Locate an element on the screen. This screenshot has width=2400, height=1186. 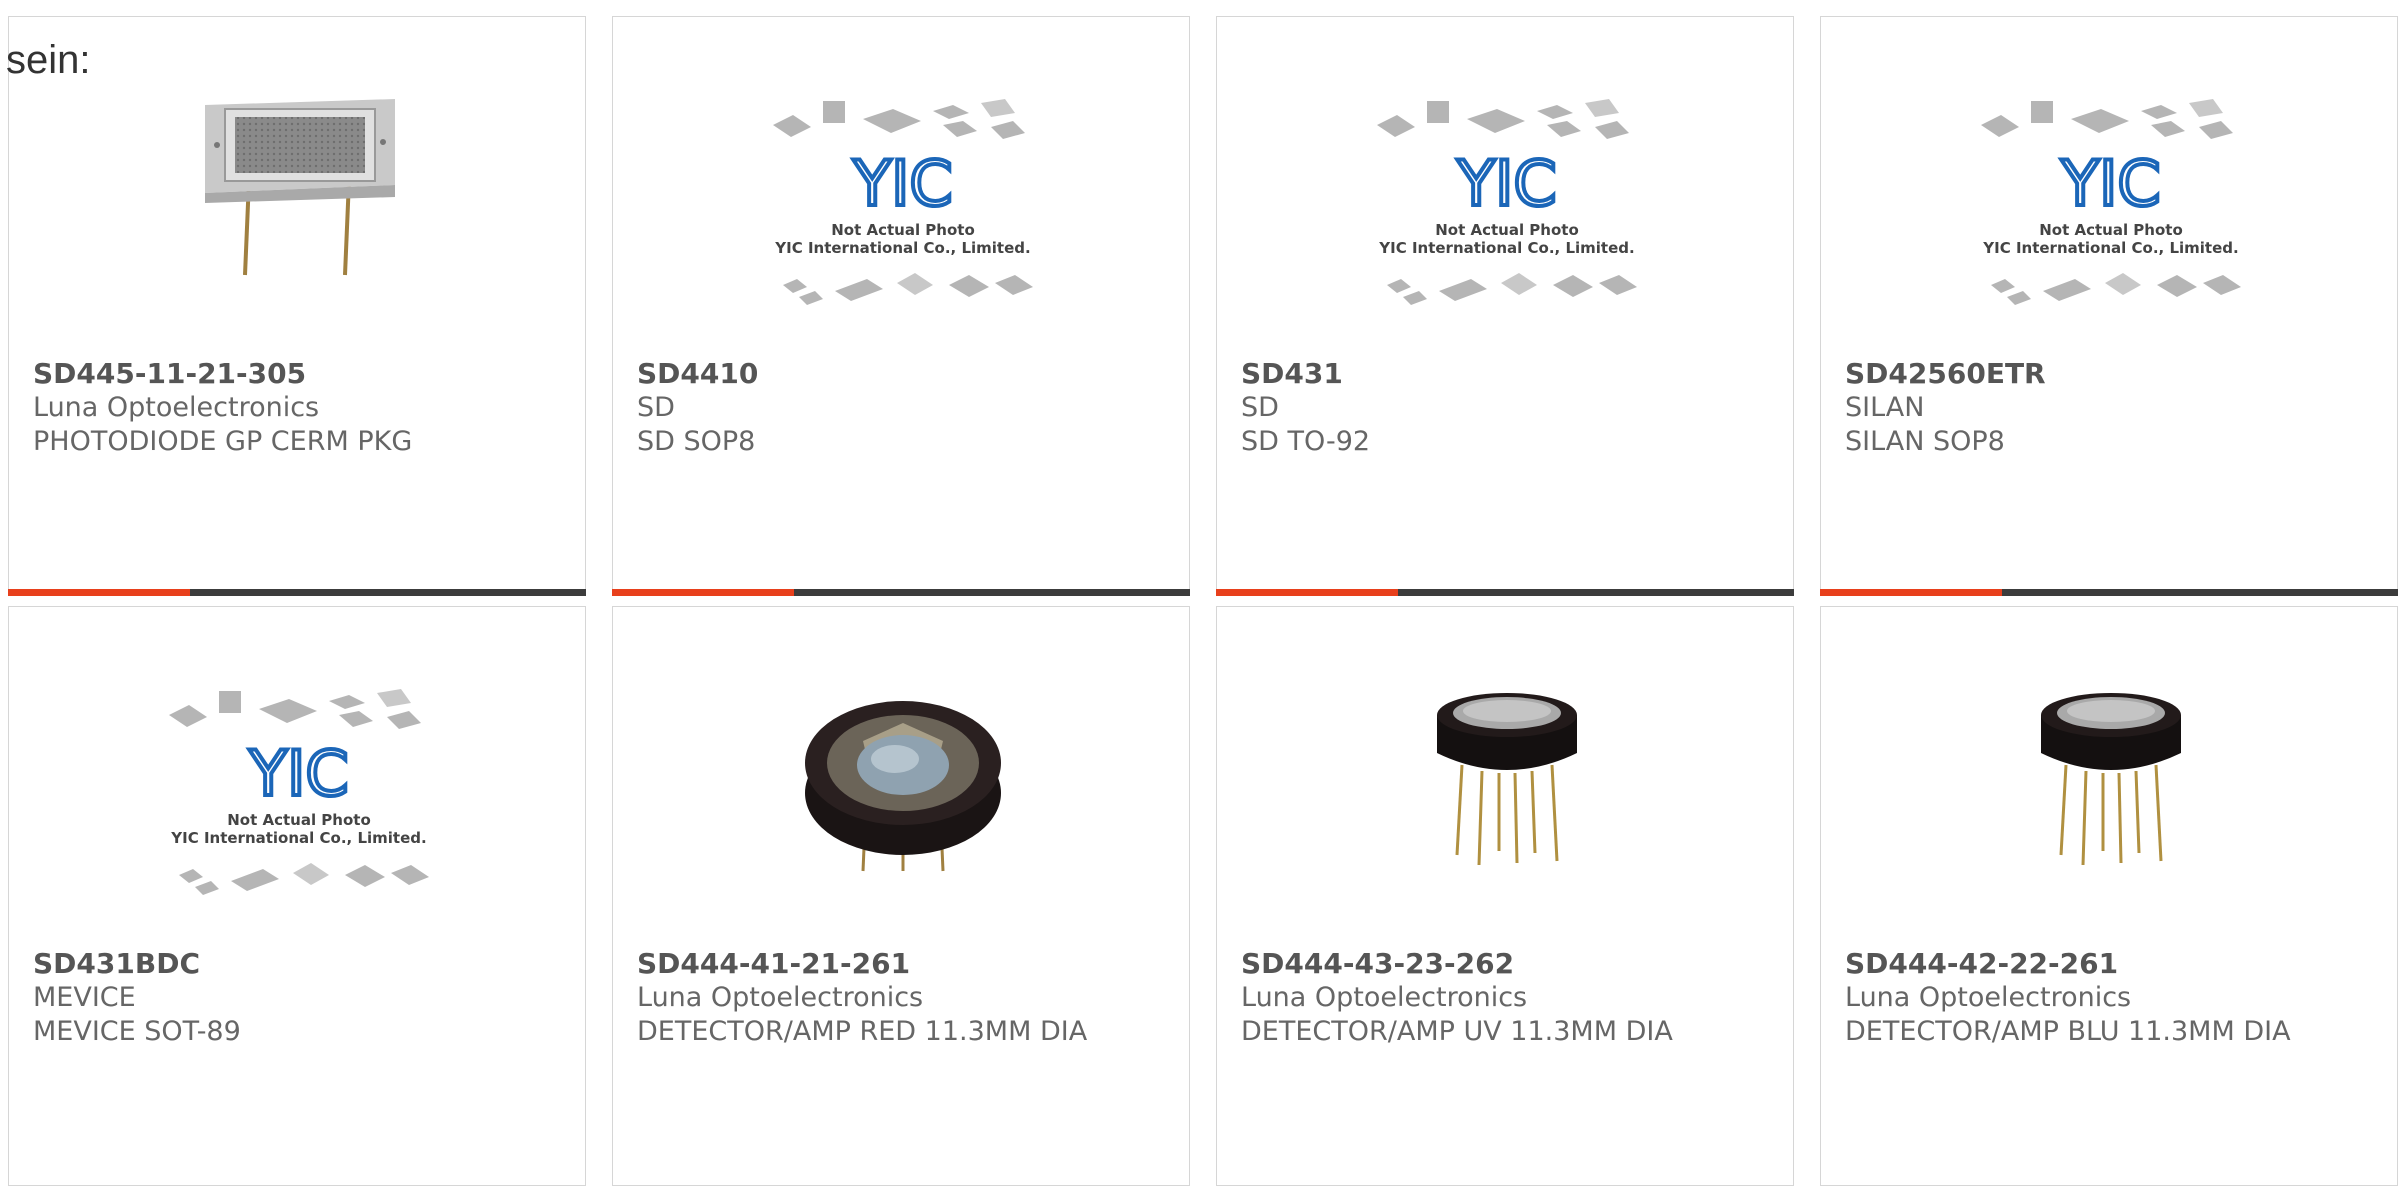
description: DETECTOR/AMP RED 11.3MM DIA is located at coordinates (862, 1031).